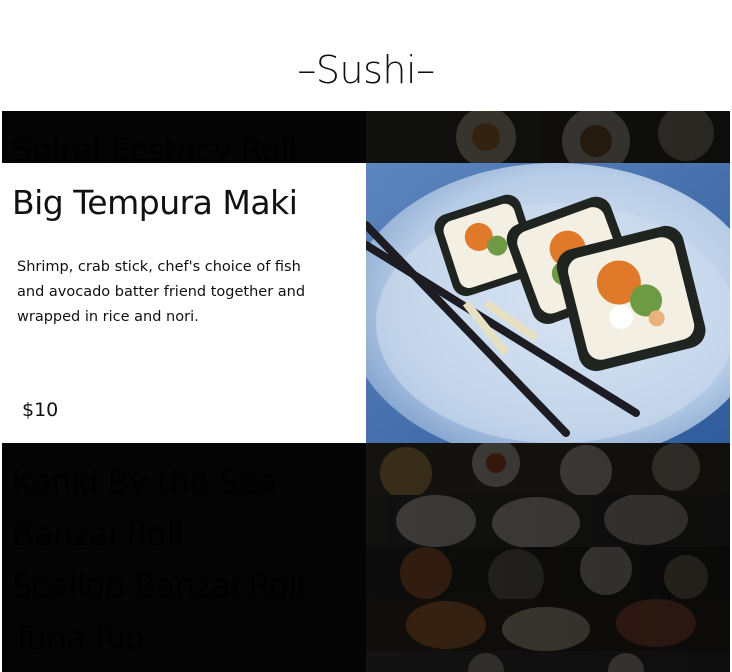 This screenshot has height=672, width=732. I want to click on menu-item-scallop-banzai-roll: Scallop Banzai Roll, so click(366, 573).